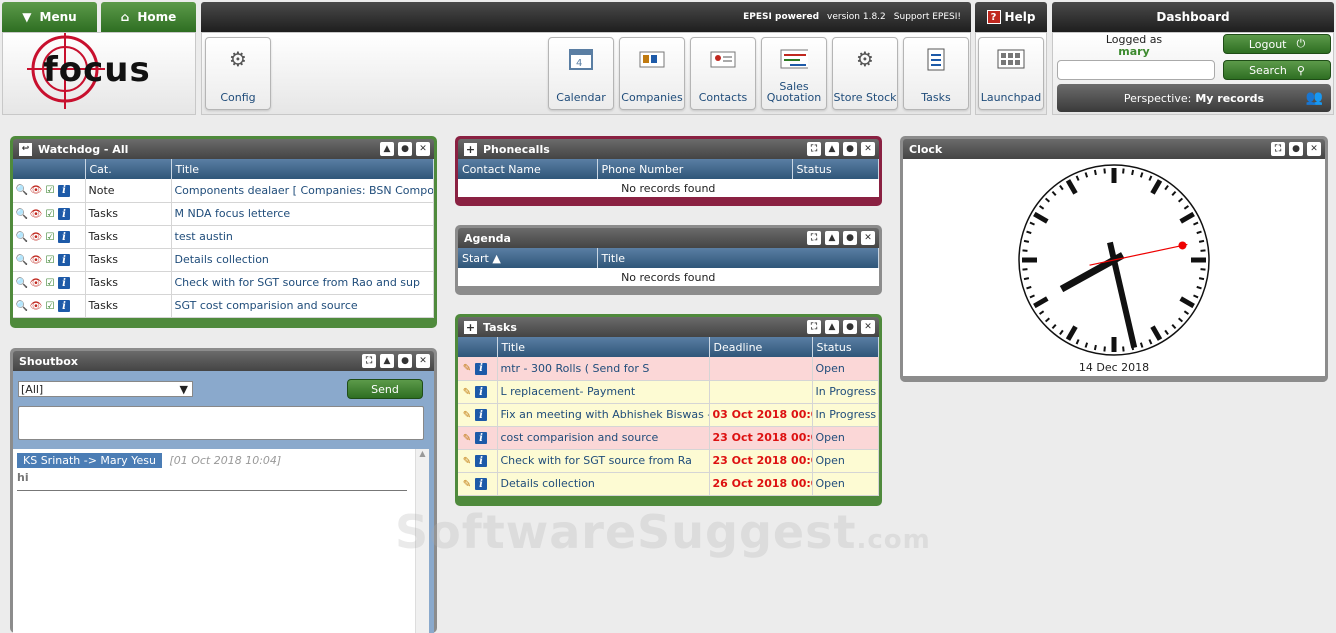 Image resolution: width=1336 pixels, height=633 pixels. I want to click on col-status: Status, so click(845, 347).